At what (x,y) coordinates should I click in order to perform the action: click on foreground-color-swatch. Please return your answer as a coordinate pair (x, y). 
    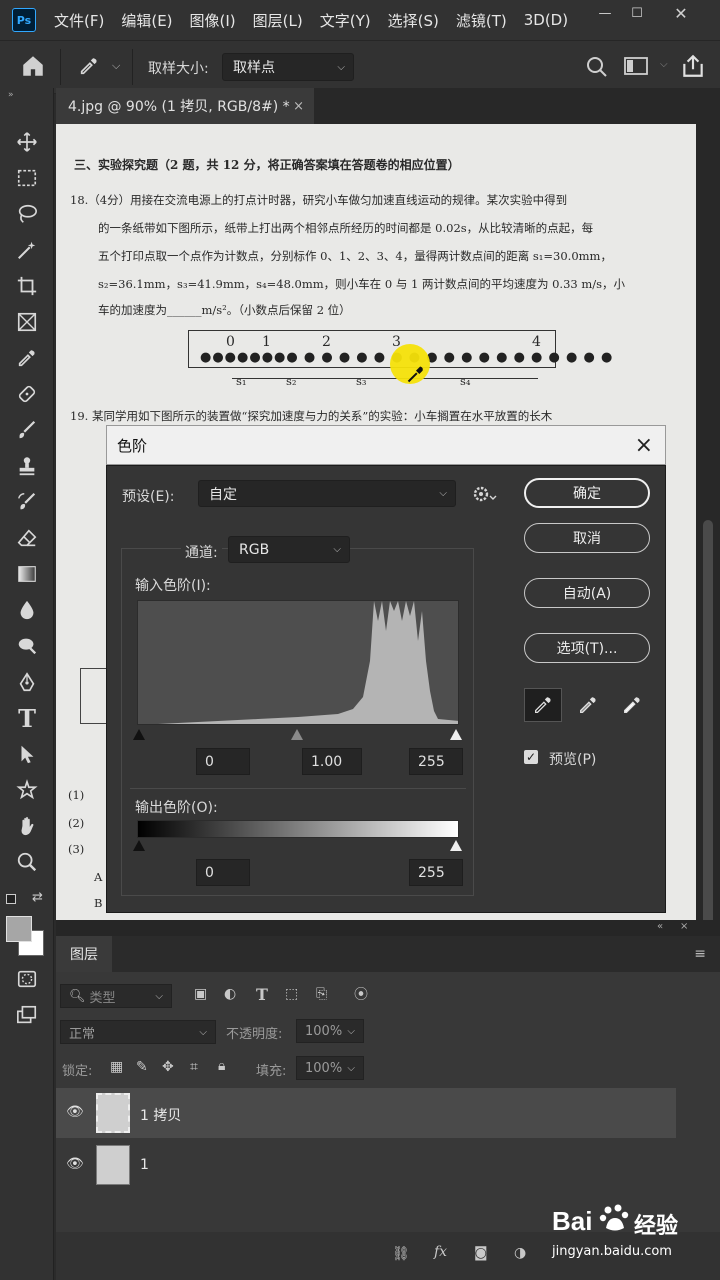
    Looking at the image, I should click on (19, 929).